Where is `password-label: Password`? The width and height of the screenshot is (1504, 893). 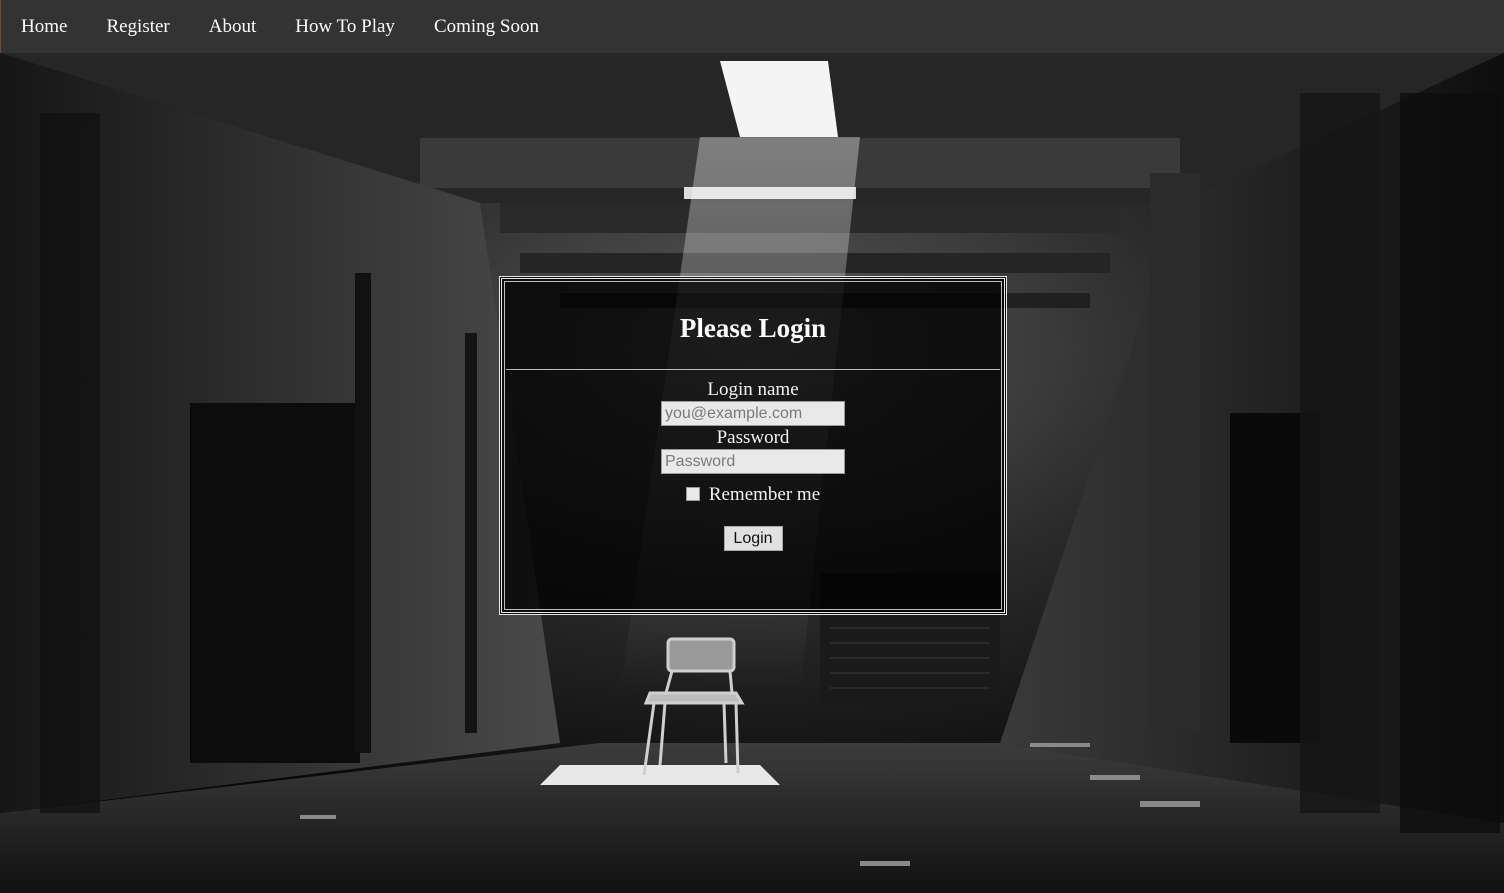
password-label: Password is located at coordinates (753, 437).